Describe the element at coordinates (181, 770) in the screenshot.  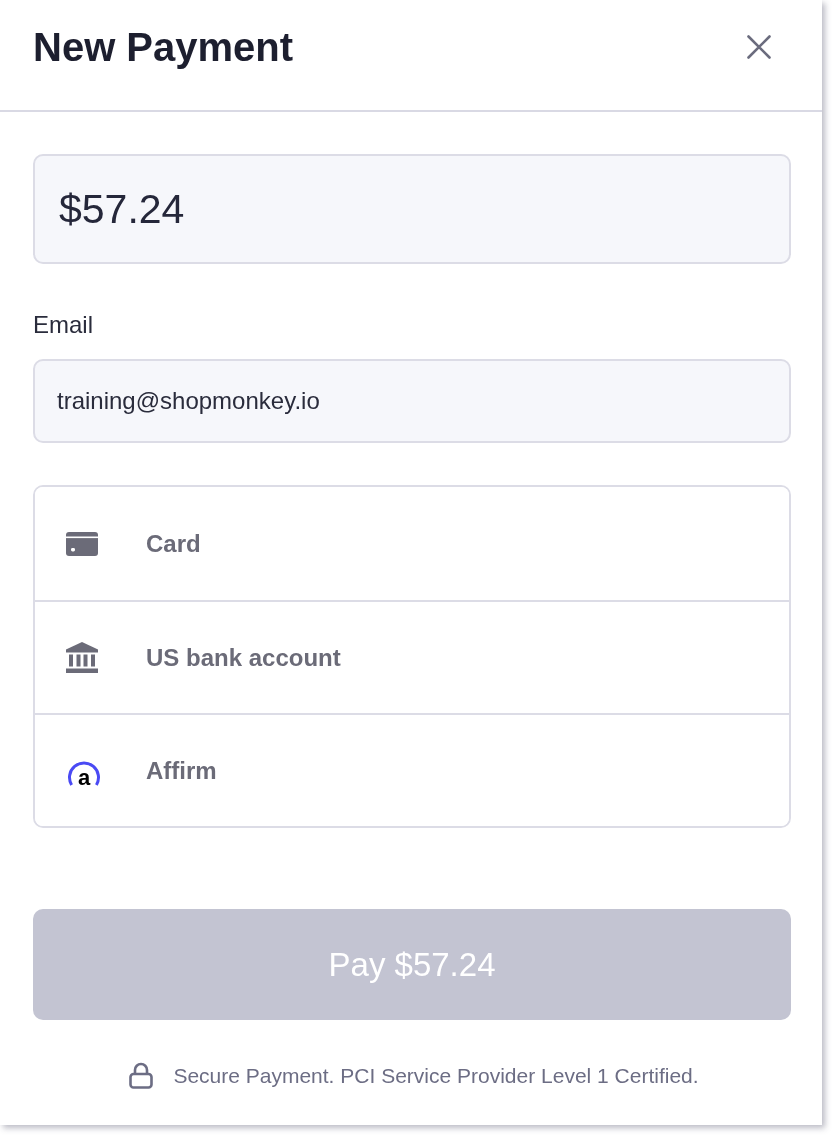
I see `payment-method-label: Affirm` at that location.